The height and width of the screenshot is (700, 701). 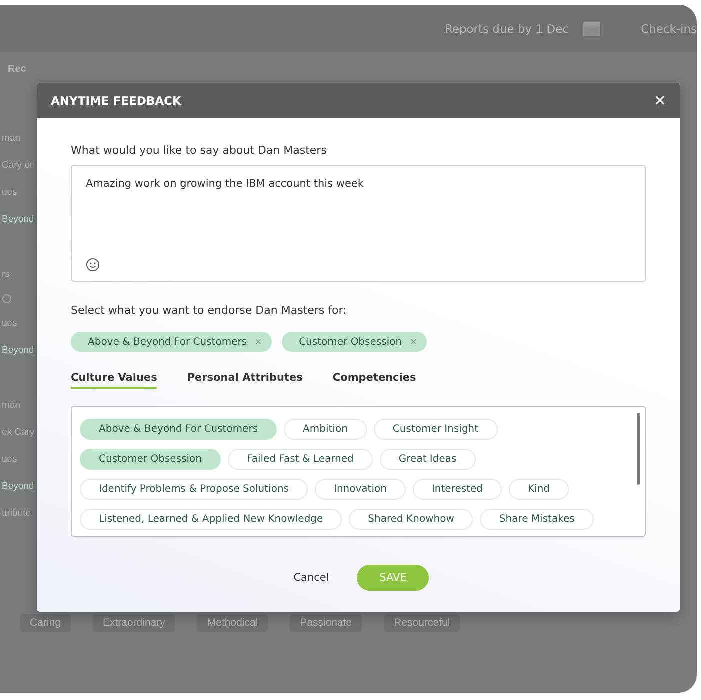 I want to click on feedback-text: Cary on, so click(x=19, y=166).